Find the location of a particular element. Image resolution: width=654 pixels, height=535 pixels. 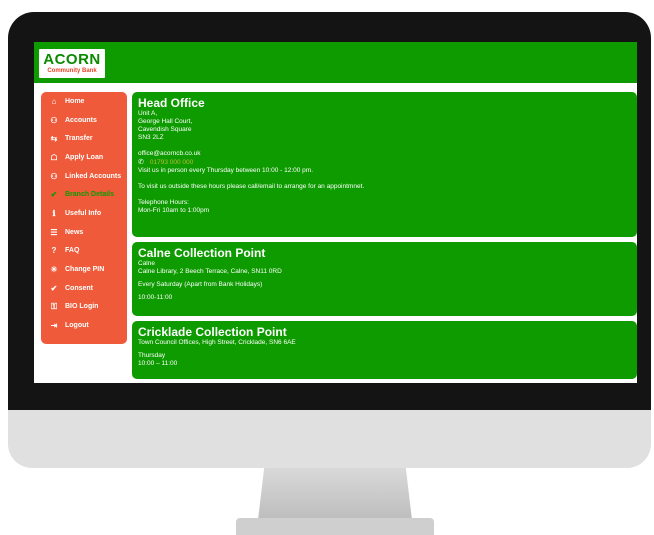

address-line: Cavendish Square is located at coordinates (165, 129).